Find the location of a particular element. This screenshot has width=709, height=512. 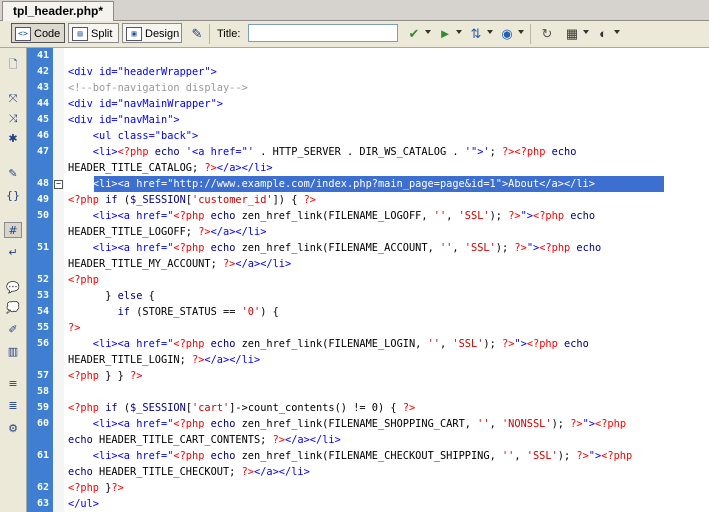

code-line: HEADER_TITLE_MY_ACCOUNT; ?></a></li> is located at coordinates (179, 264).